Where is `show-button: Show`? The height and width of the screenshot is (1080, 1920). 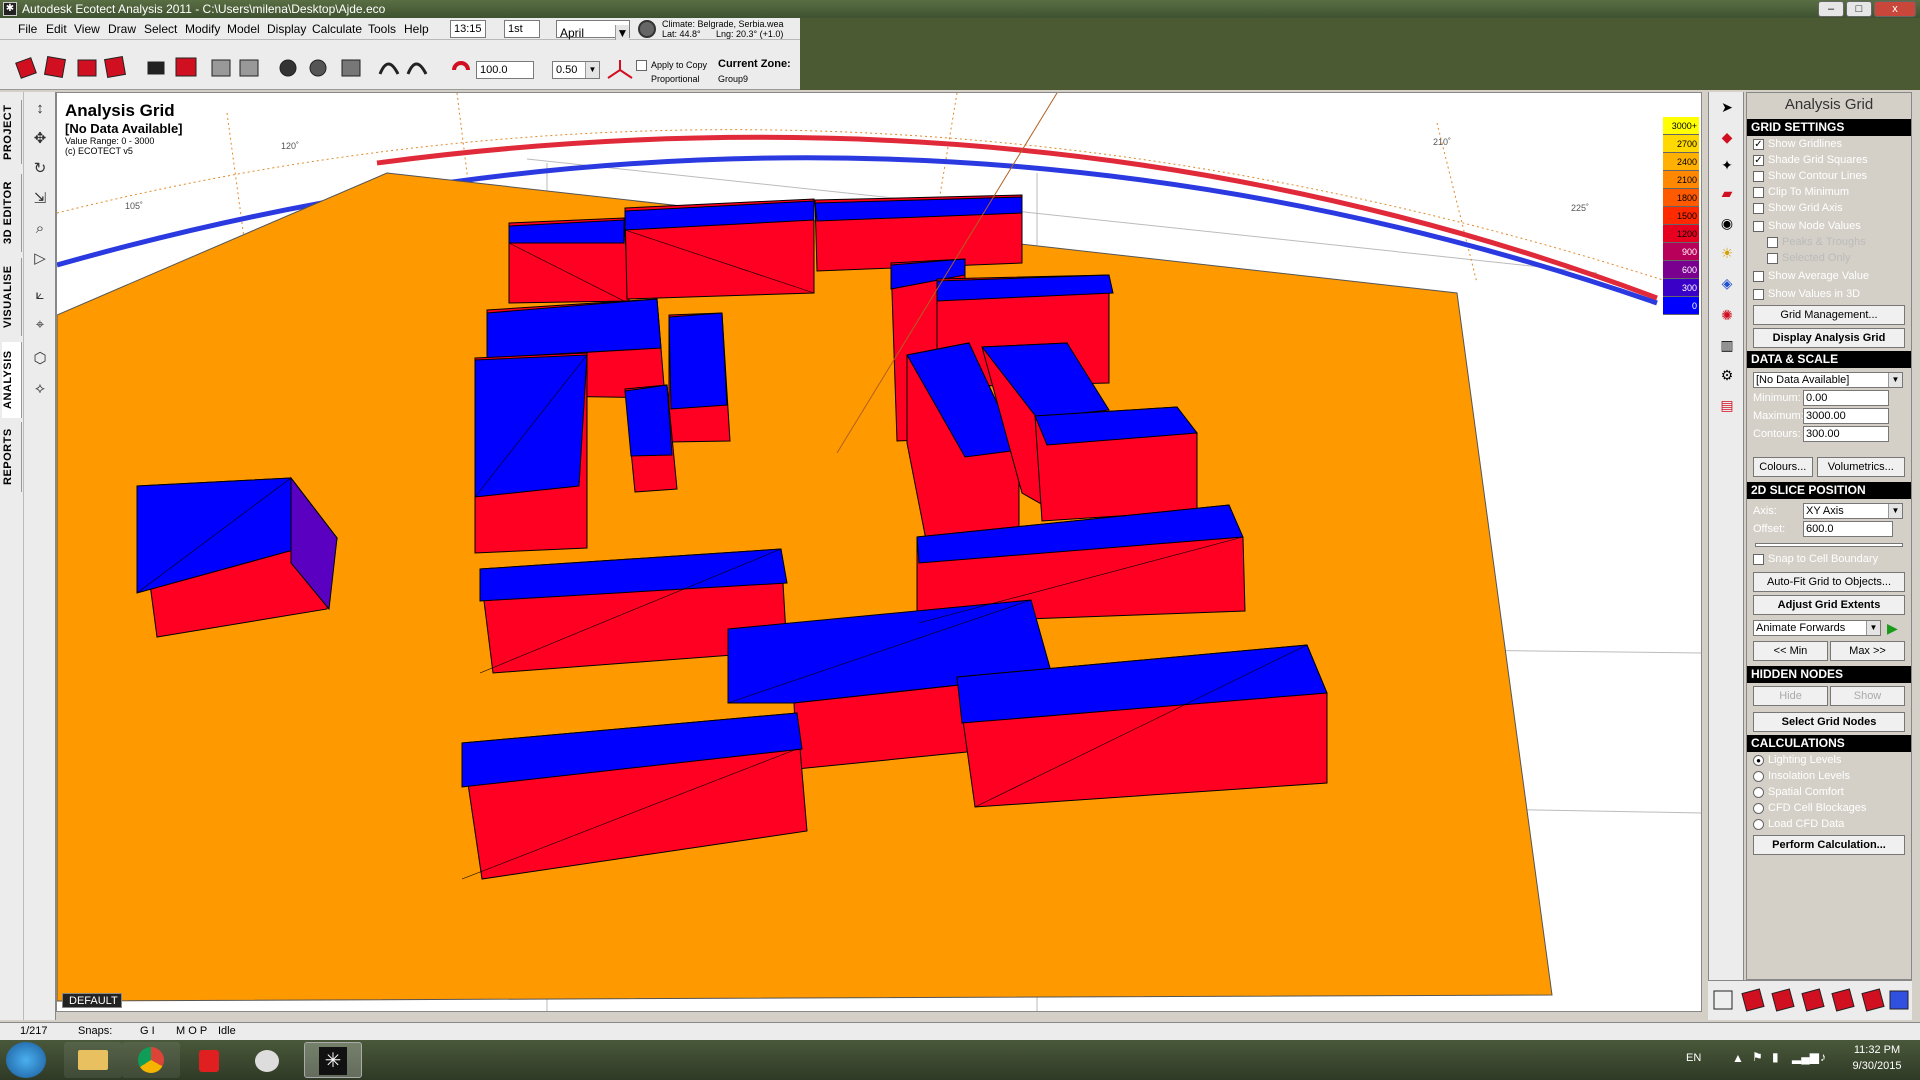
show-button: Show is located at coordinates (1867, 696).